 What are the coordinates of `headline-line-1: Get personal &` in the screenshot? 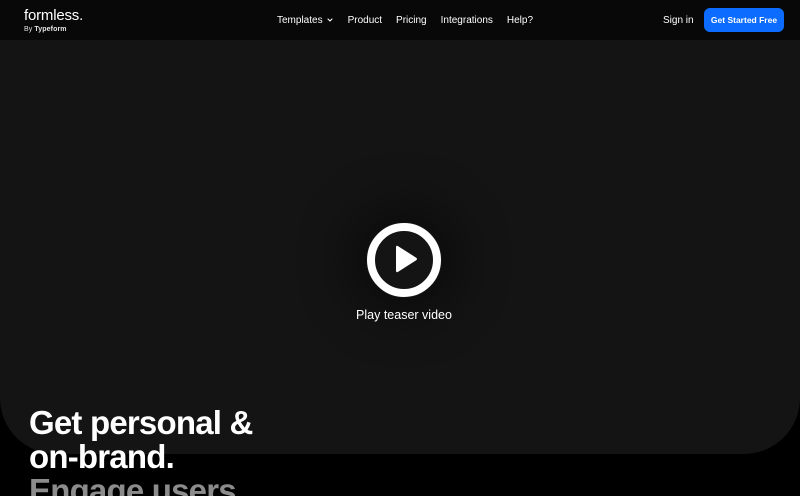 It's located at (141, 422).